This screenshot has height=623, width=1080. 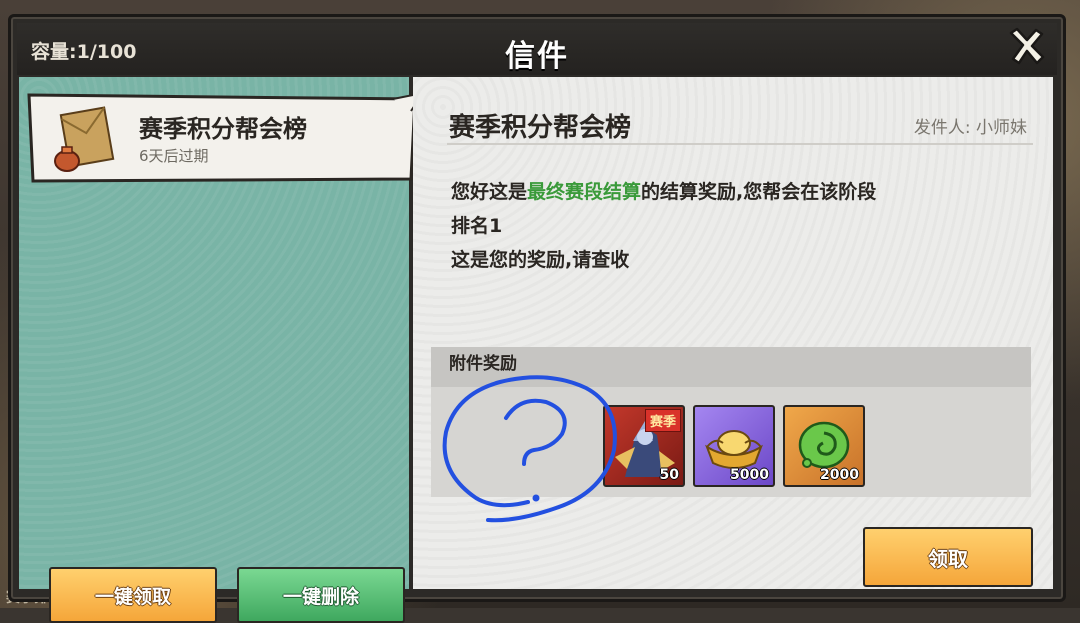 I want to click on sender-info: 发件人: 小师妹, so click(x=970, y=125).